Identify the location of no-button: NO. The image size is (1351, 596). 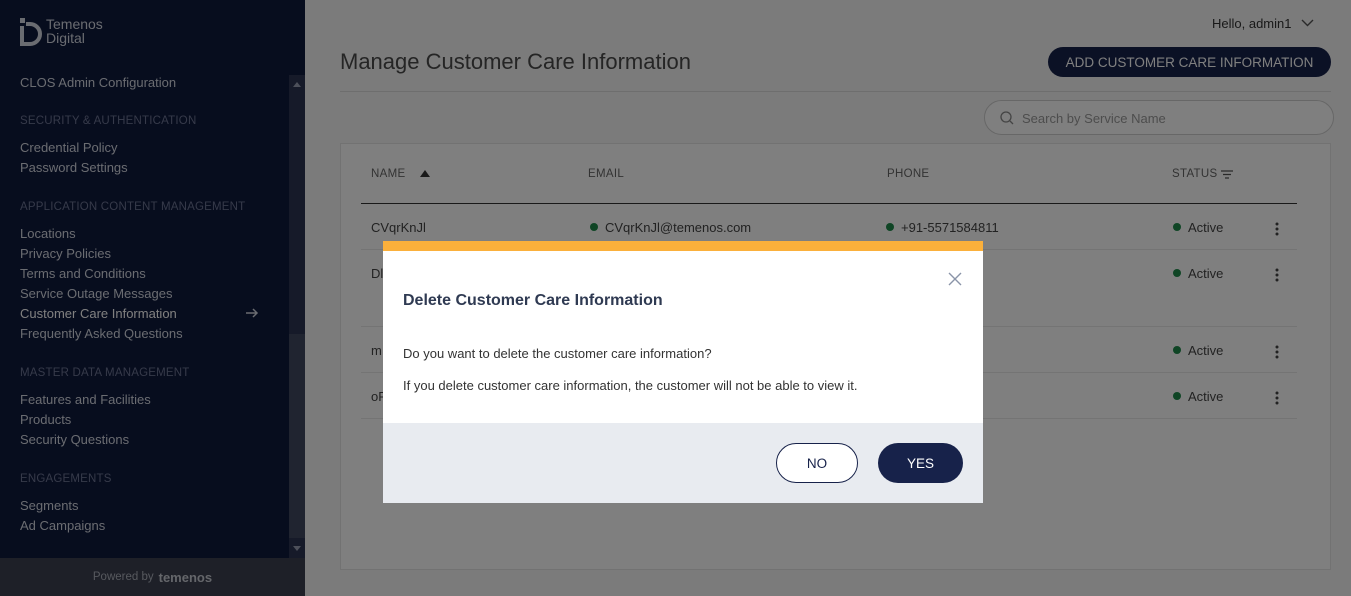
(817, 463).